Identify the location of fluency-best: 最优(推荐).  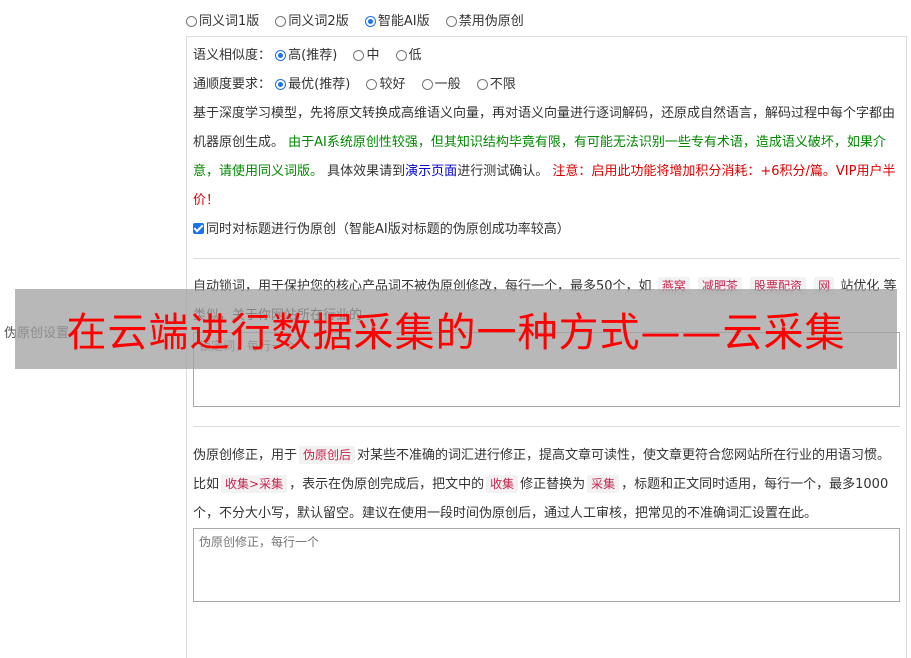
(312, 84).